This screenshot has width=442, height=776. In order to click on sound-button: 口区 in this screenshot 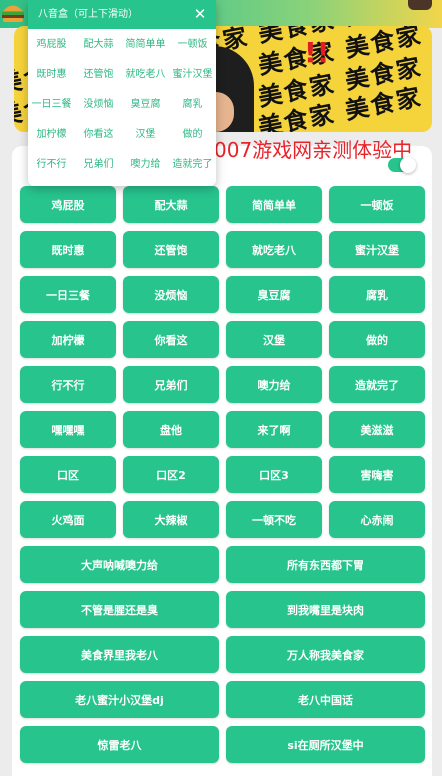, I will do `click(68, 474)`.